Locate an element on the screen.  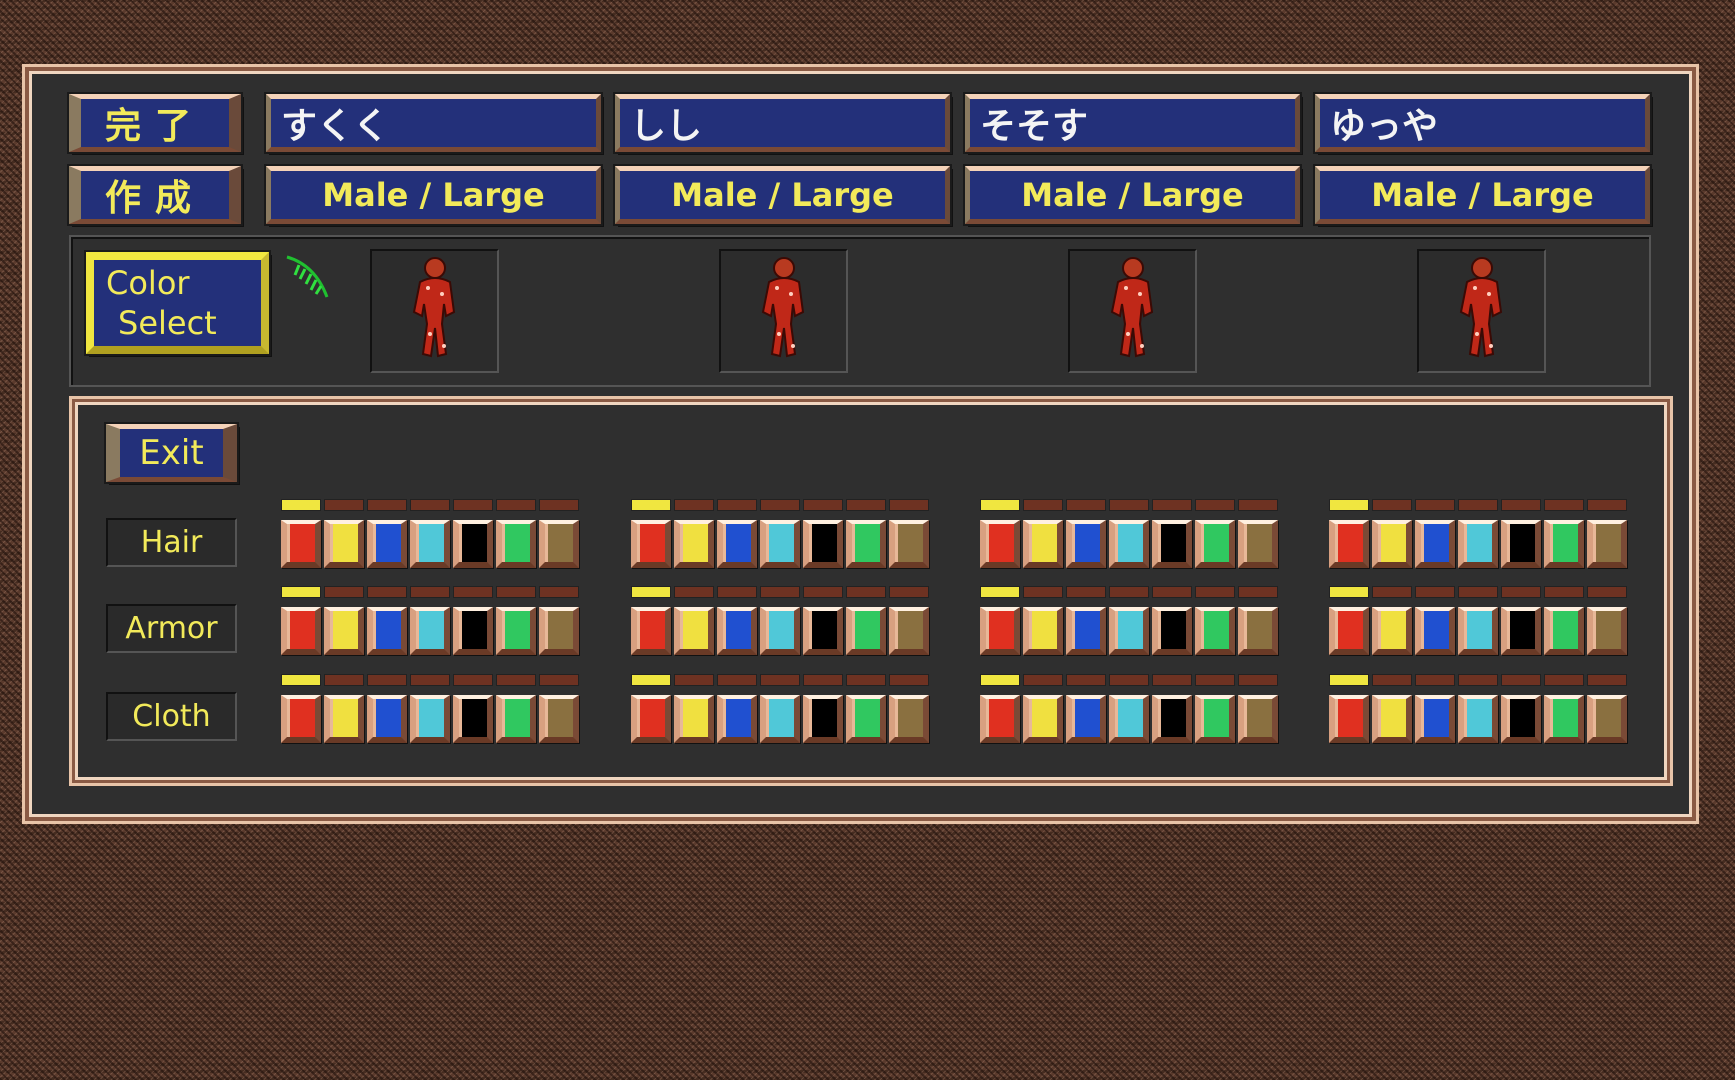
create-button: 作成 is located at coordinates (155, 195).